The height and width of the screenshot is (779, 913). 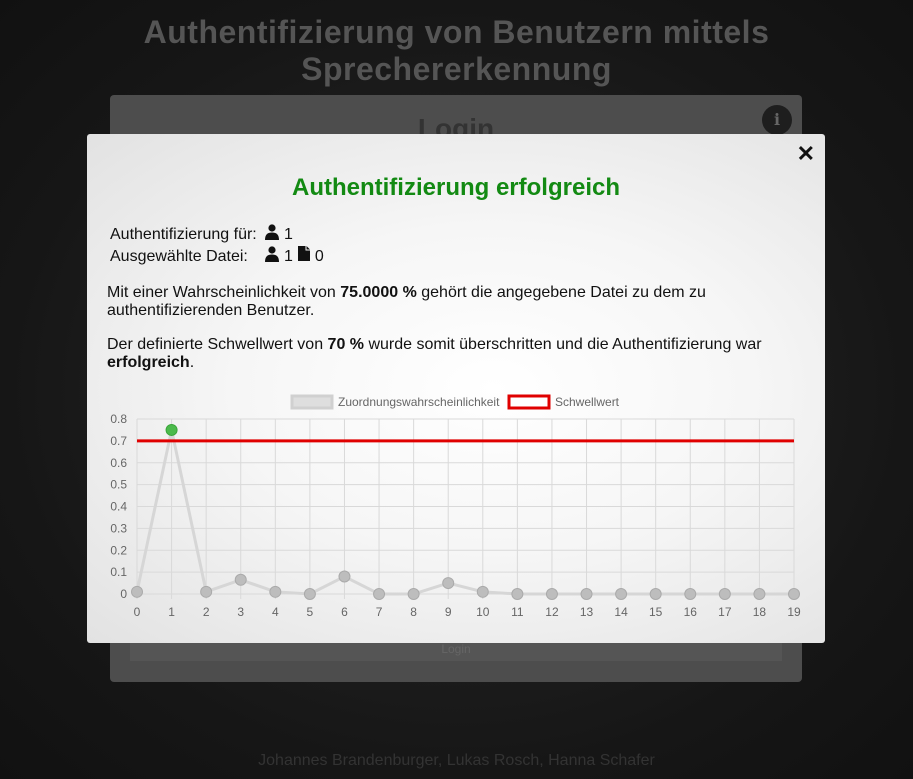 What do you see at coordinates (171, 612) in the screenshot?
I see `x-tick-label: 1` at bounding box center [171, 612].